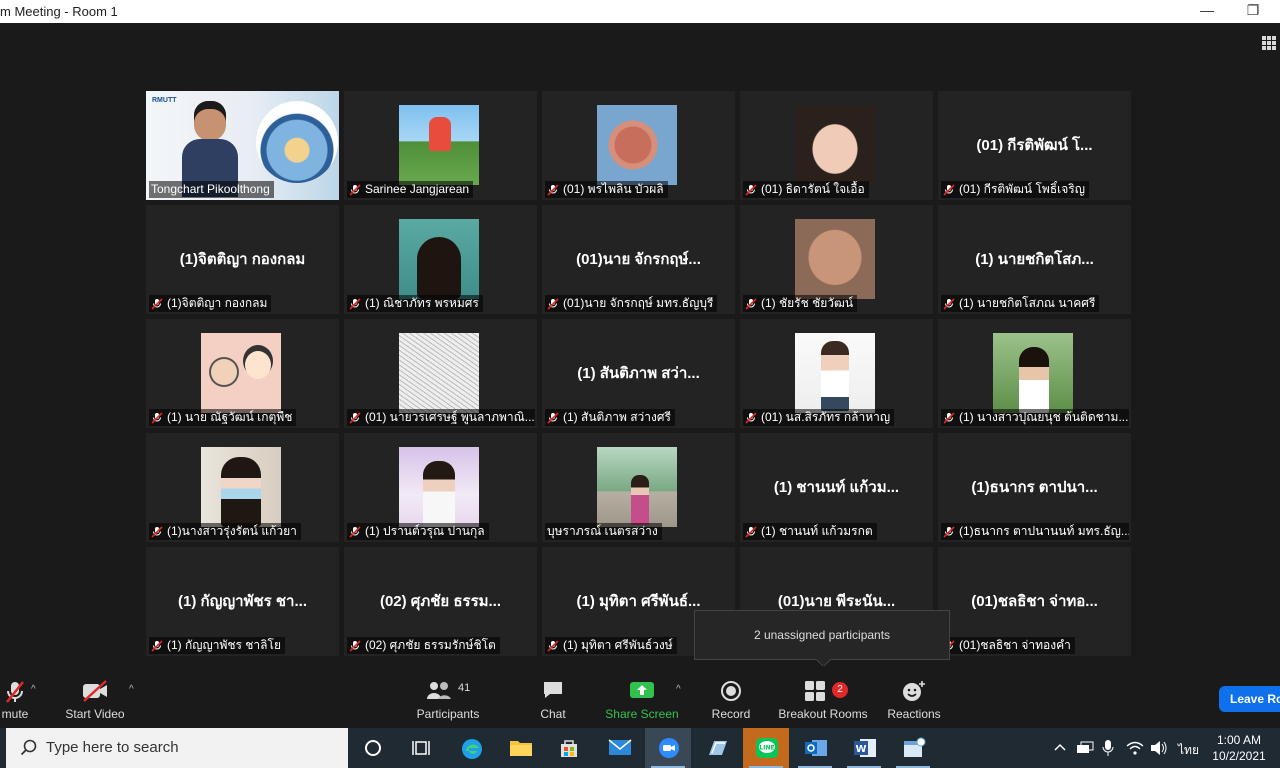 The width and height of the screenshot is (1280, 768). Describe the element at coordinates (418, 531) in the screenshot. I see `participant-name-label: (1) ปรานต์วรุณ ปานกุล` at that location.